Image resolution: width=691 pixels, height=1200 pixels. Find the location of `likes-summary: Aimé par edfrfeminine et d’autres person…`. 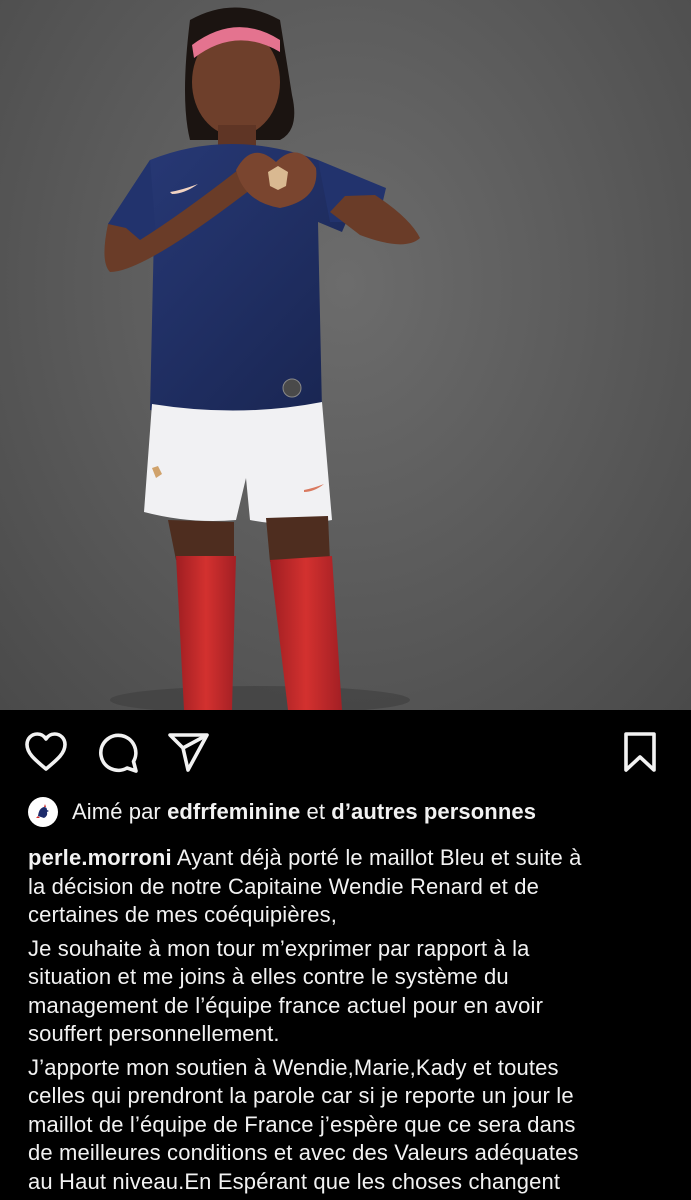

likes-summary: Aimé par edfrfeminine et d’autres person… is located at coordinates (282, 812).